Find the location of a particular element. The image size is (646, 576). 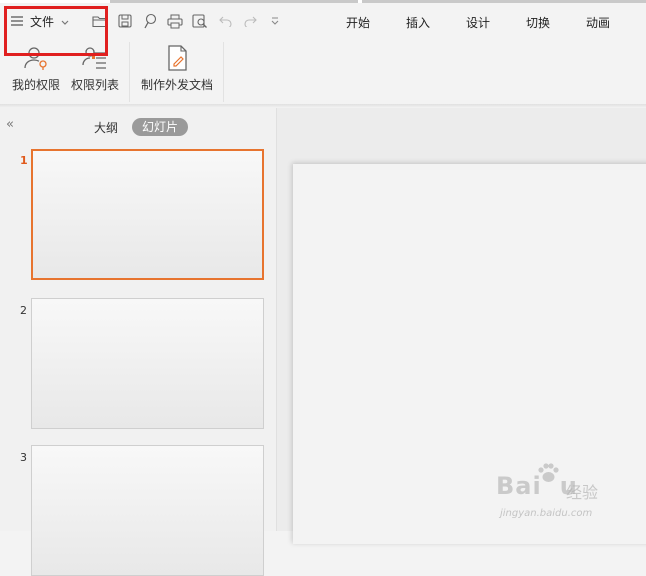

user-list-icon is located at coordinates (95, 58).